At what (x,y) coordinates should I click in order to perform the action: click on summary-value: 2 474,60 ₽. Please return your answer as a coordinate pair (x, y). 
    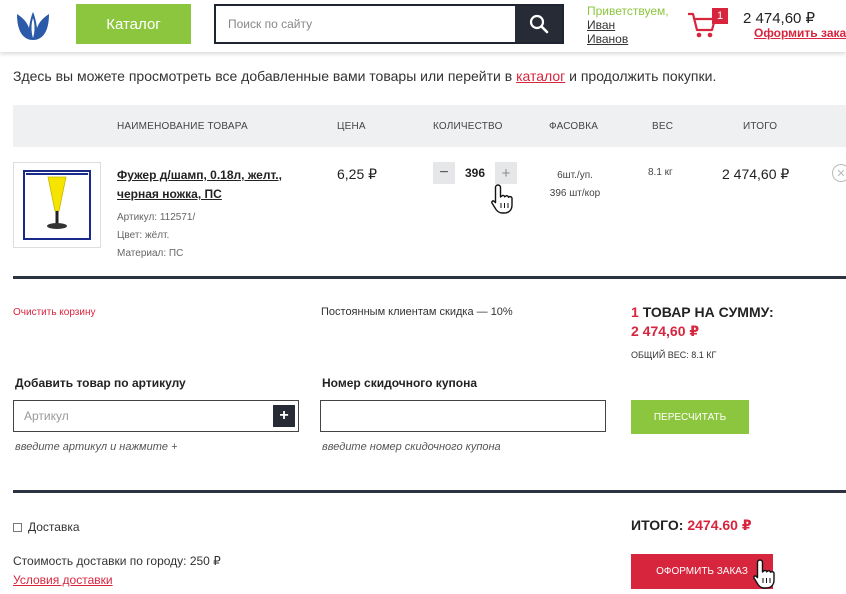
    Looking at the image, I should click on (665, 331).